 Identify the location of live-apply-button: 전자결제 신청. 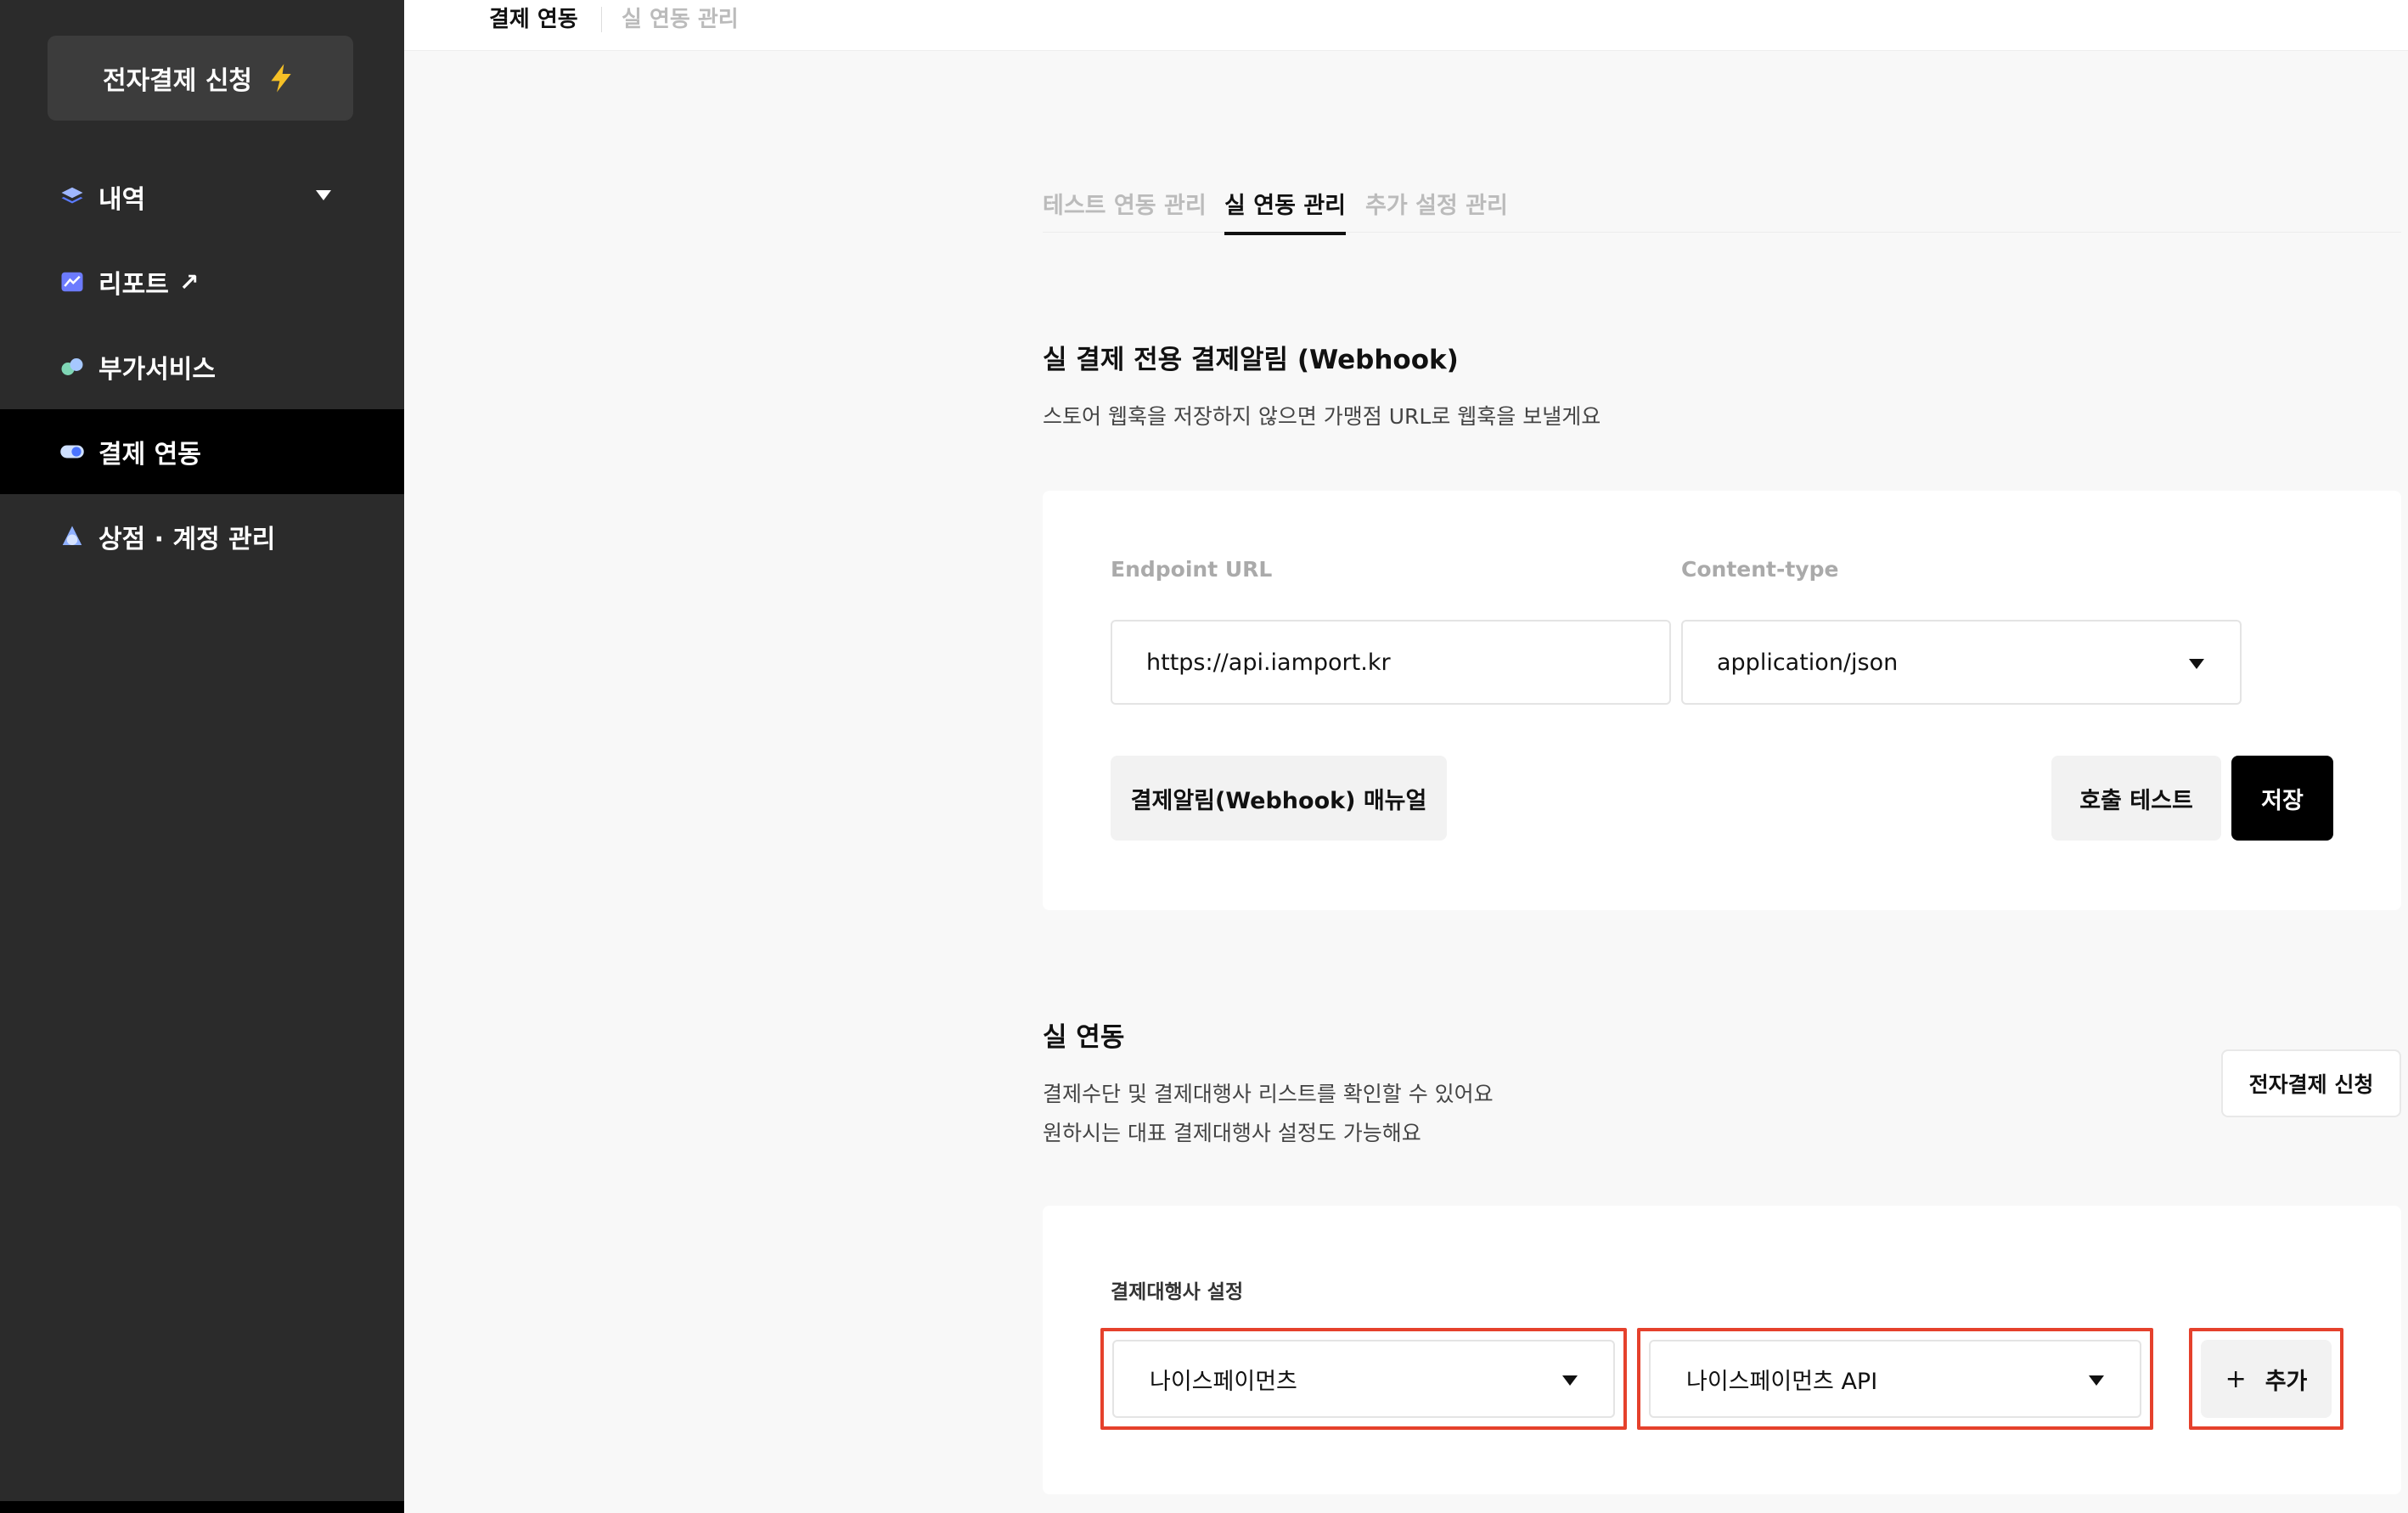
(2311, 1083).